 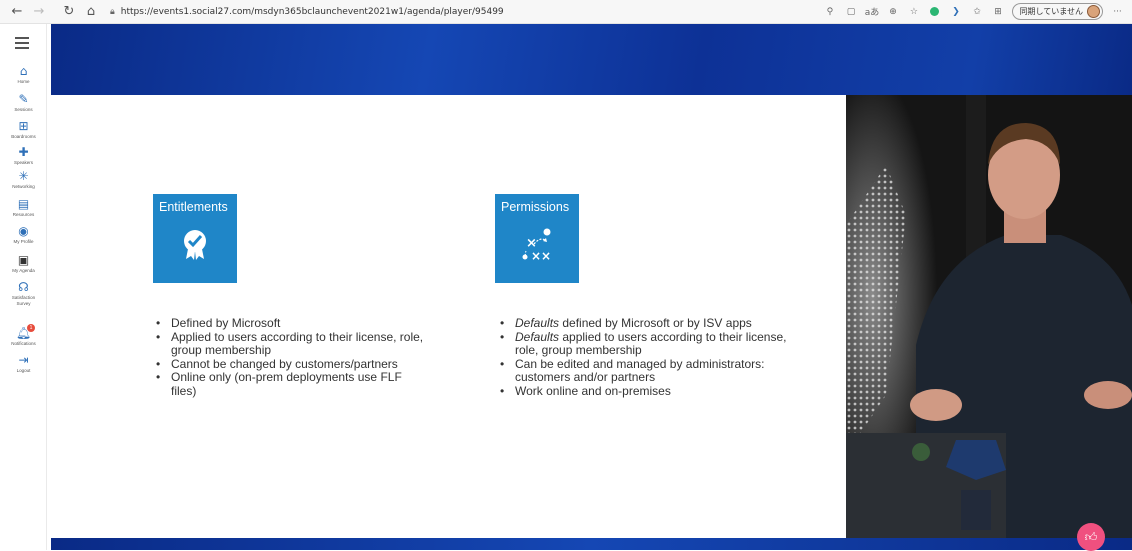 What do you see at coordinates (23, 300) in the screenshot?
I see `nav-label: Satisfaction Survey` at bounding box center [23, 300].